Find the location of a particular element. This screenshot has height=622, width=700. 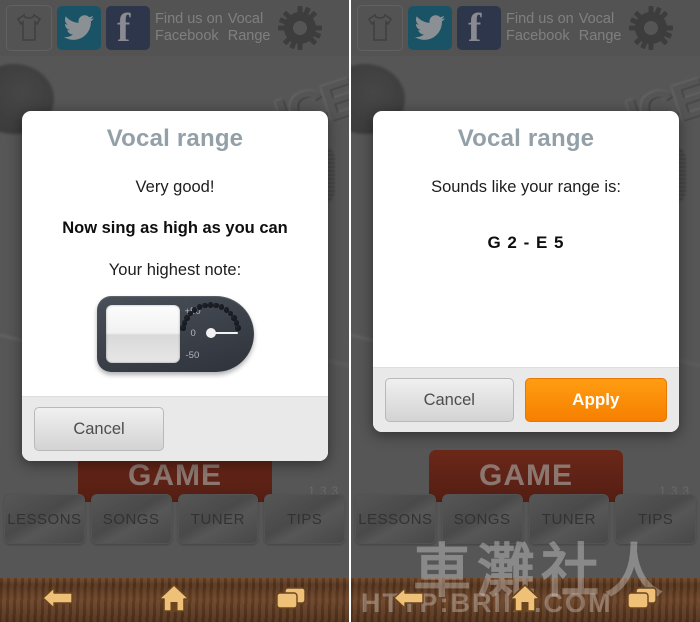

android-nav-bar-left is located at coordinates (174, 600).